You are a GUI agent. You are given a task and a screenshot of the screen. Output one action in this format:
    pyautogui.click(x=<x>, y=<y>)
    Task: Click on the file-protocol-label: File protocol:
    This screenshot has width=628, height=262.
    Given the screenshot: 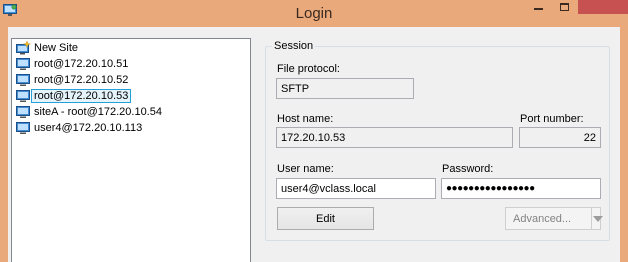 What is the action you would take?
    pyautogui.click(x=308, y=69)
    